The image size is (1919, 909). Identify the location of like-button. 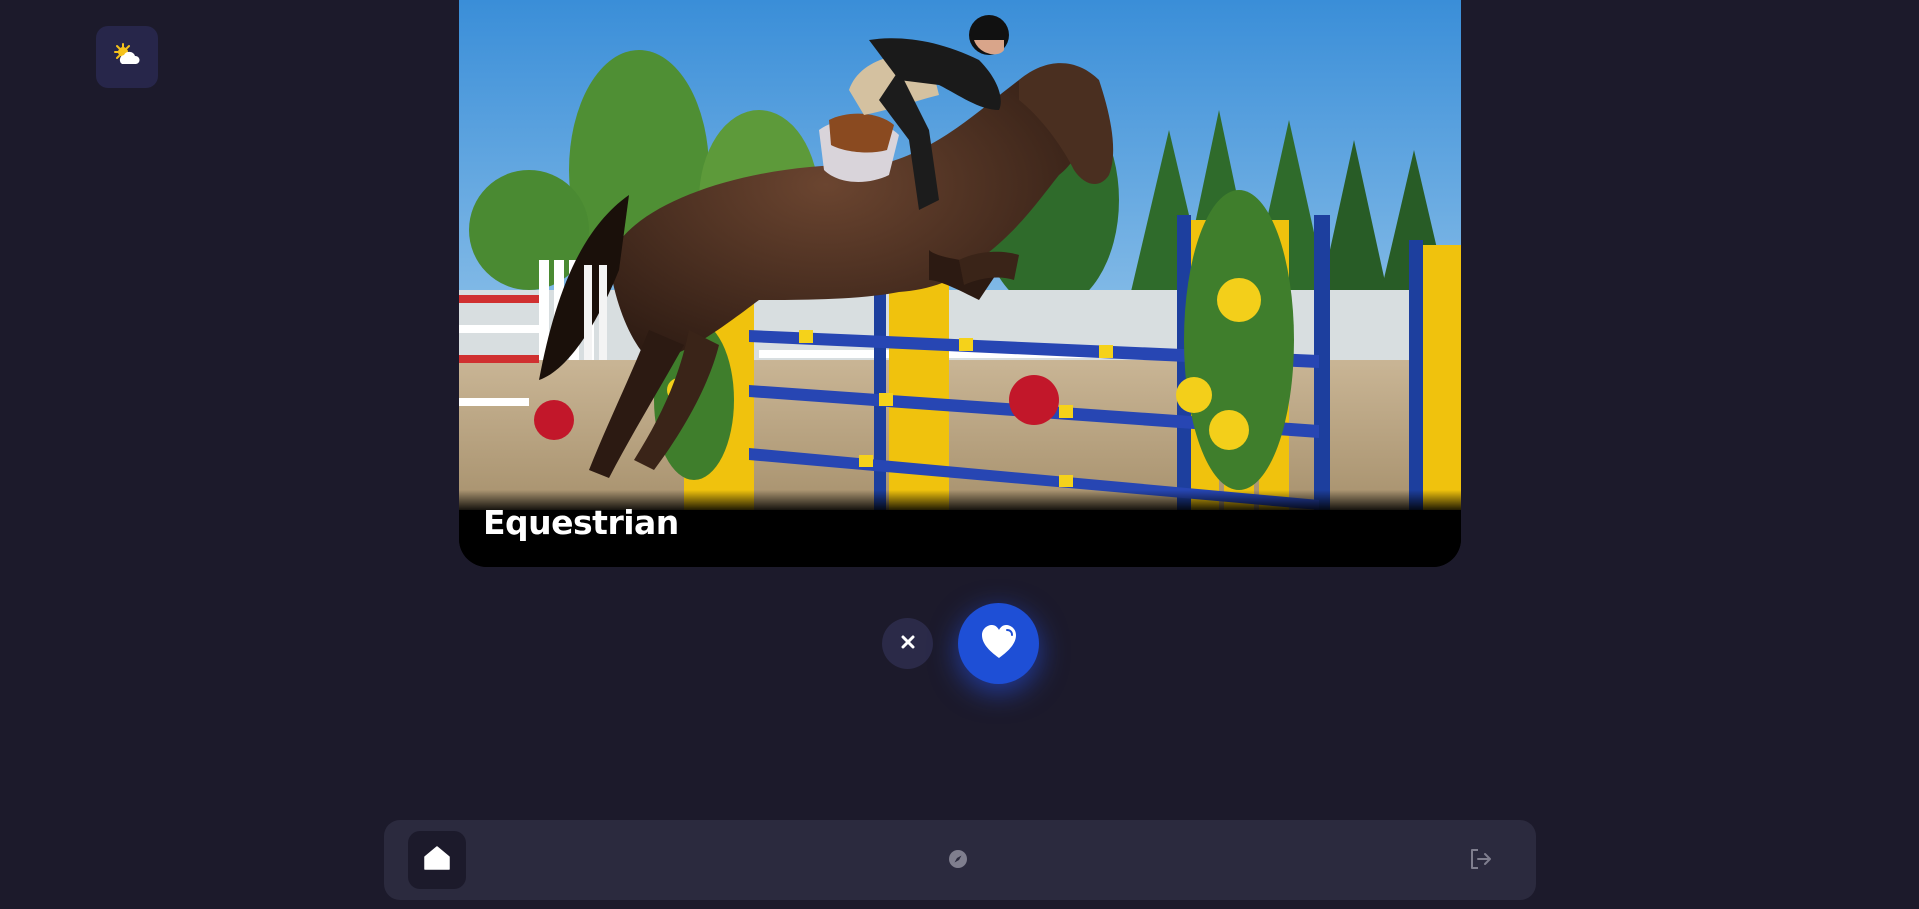
(998, 643).